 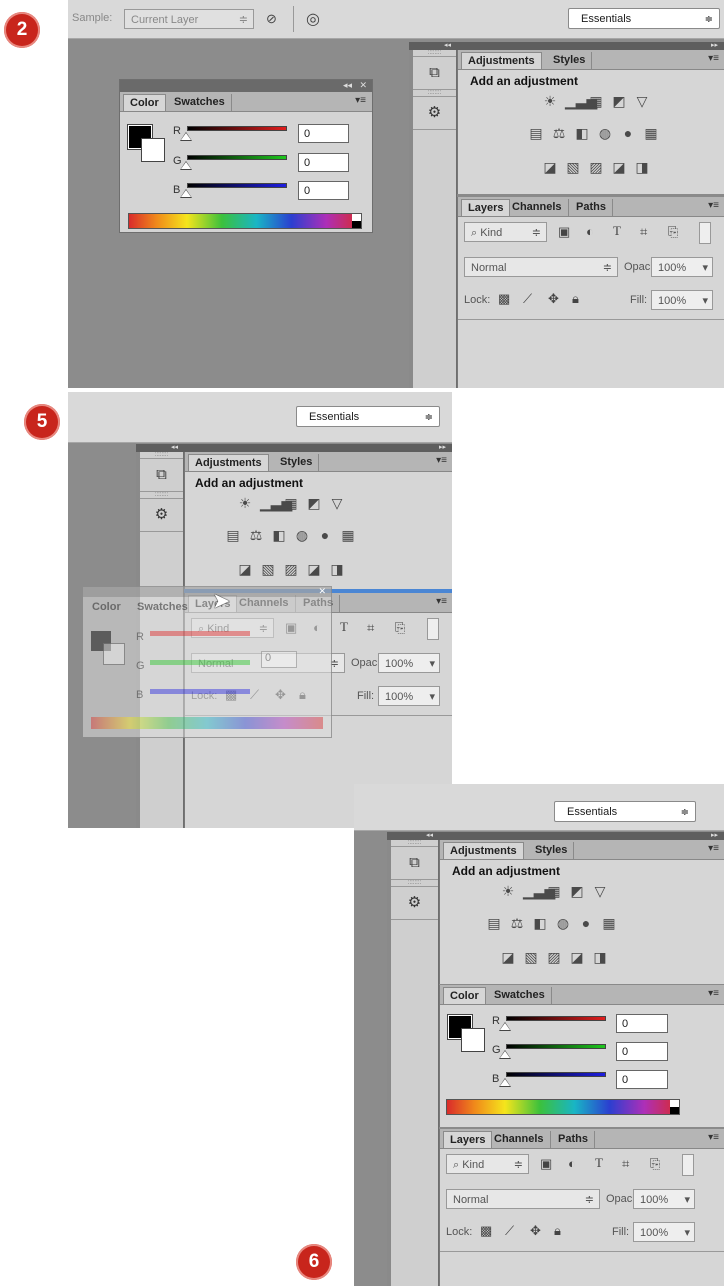 What do you see at coordinates (464, 995) in the screenshot?
I see `tab-color: Color` at bounding box center [464, 995].